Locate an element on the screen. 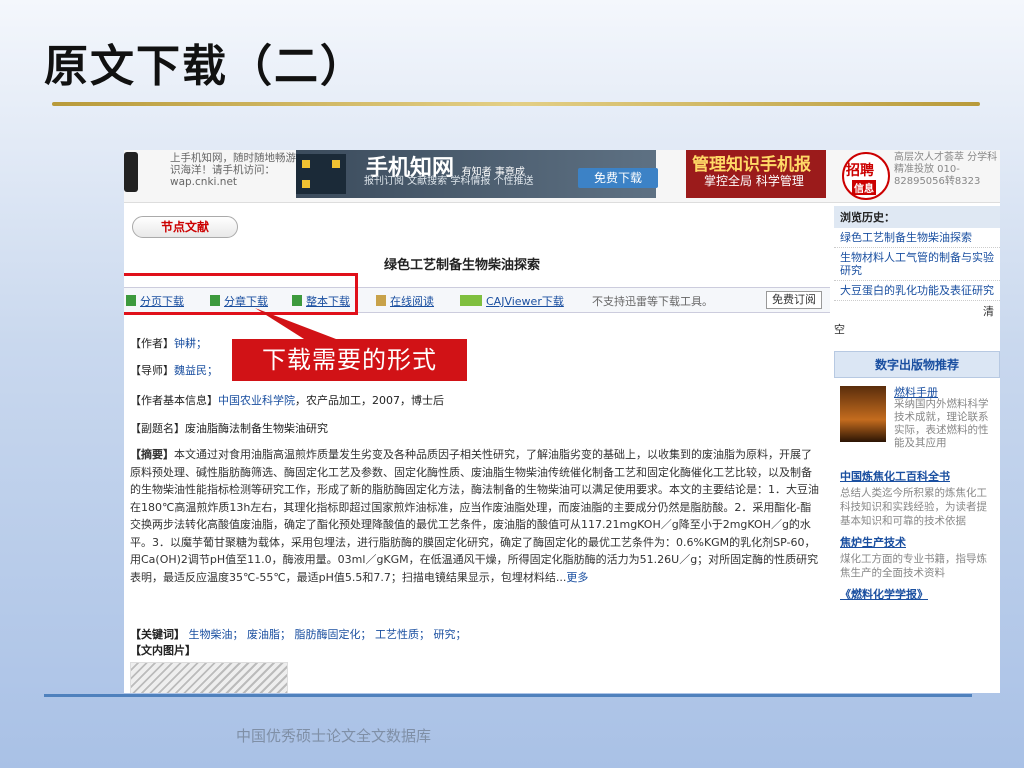 This screenshot has height=768, width=1024. author-link: 钟耕； is located at coordinates (190, 343).